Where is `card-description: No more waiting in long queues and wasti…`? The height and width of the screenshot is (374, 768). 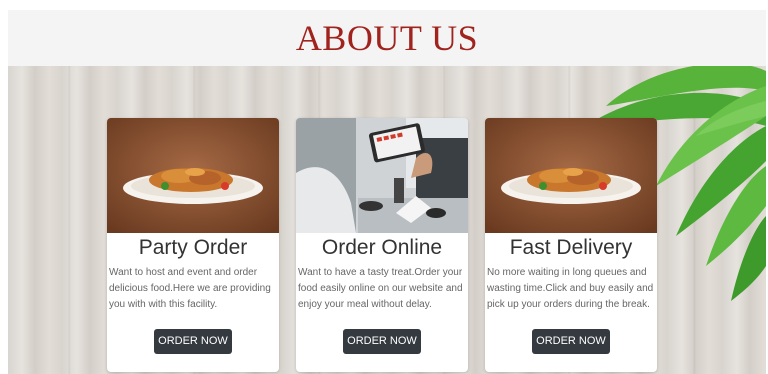
card-description: No more waiting in long queues and wasti… is located at coordinates (570, 288).